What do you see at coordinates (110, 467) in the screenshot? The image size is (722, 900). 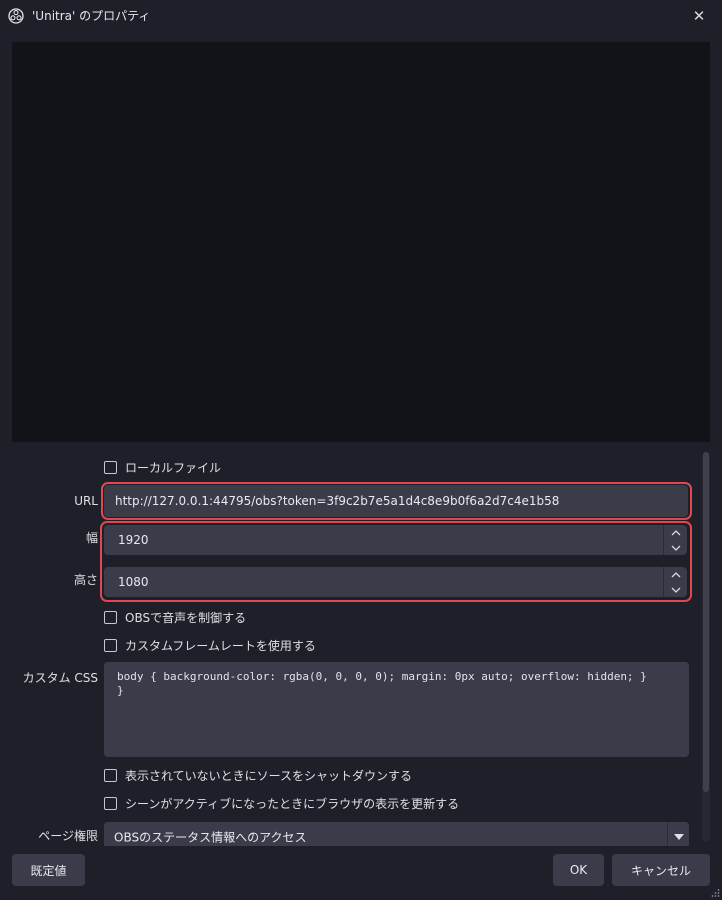 I see `local-file-checkbox` at bounding box center [110, 467].